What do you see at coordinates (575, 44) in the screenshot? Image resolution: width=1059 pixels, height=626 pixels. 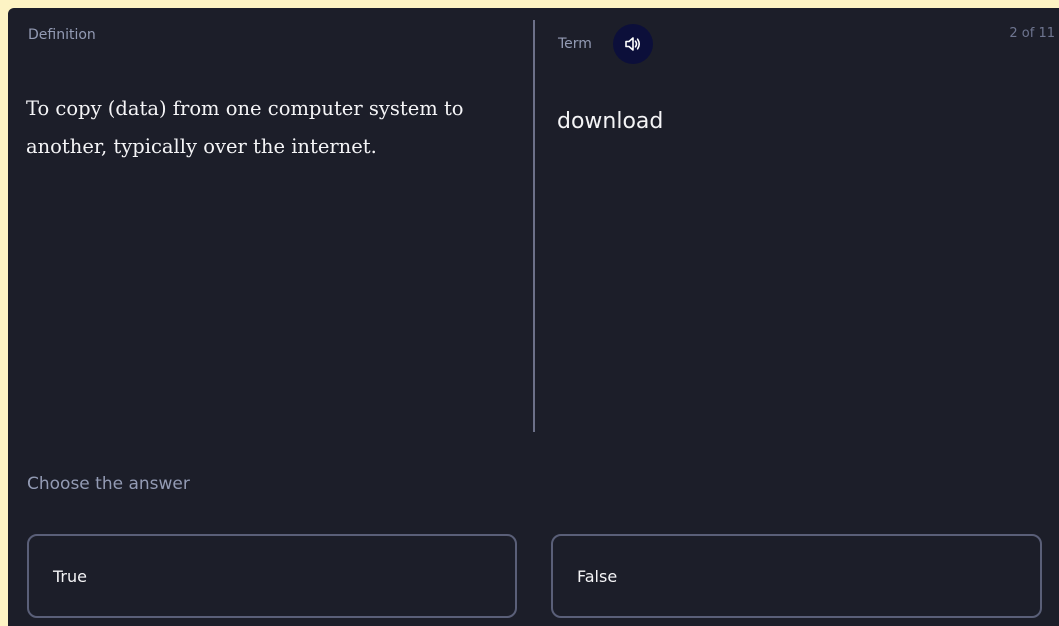 I see `term-label: Term` at bounding box center [575, 44].